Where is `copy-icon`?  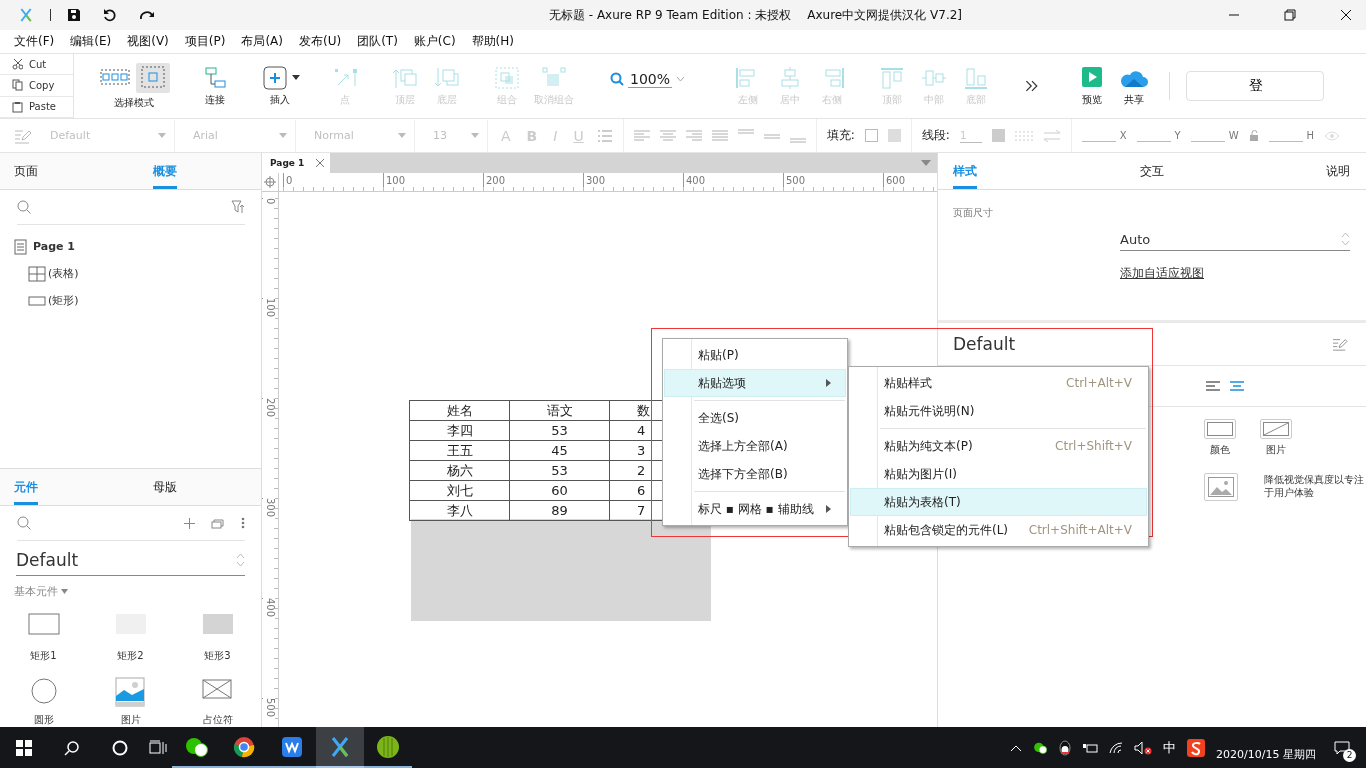
copy-icon is located at coordinates (17, 85).